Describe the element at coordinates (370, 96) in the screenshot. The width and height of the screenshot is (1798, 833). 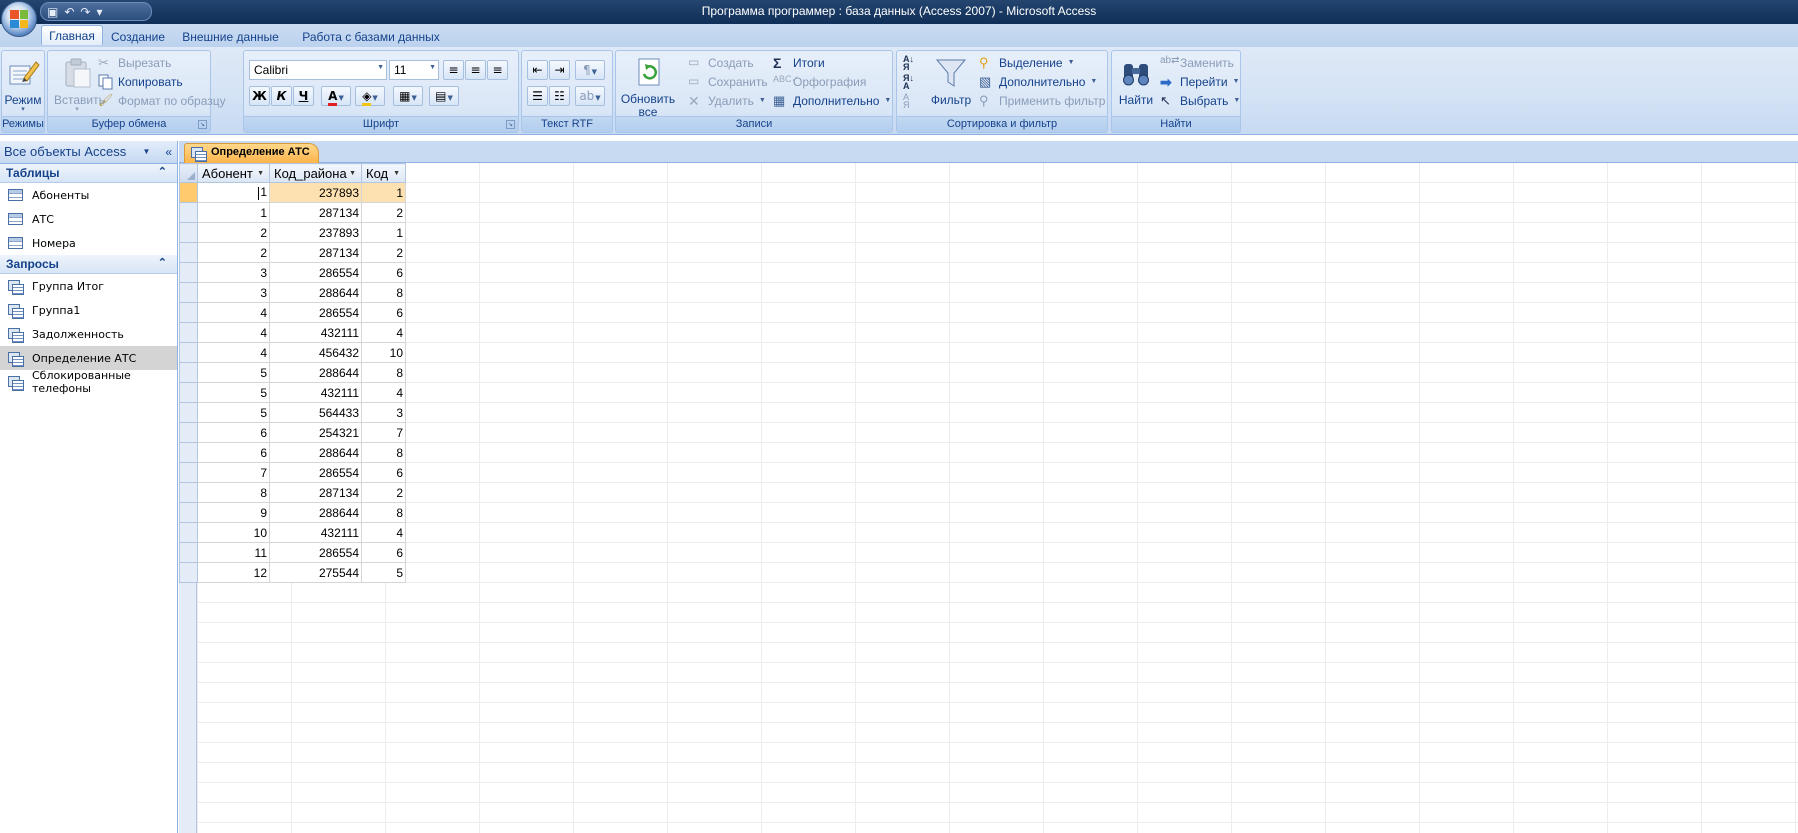
I see `fill-color-button: ◈▼` at that location.